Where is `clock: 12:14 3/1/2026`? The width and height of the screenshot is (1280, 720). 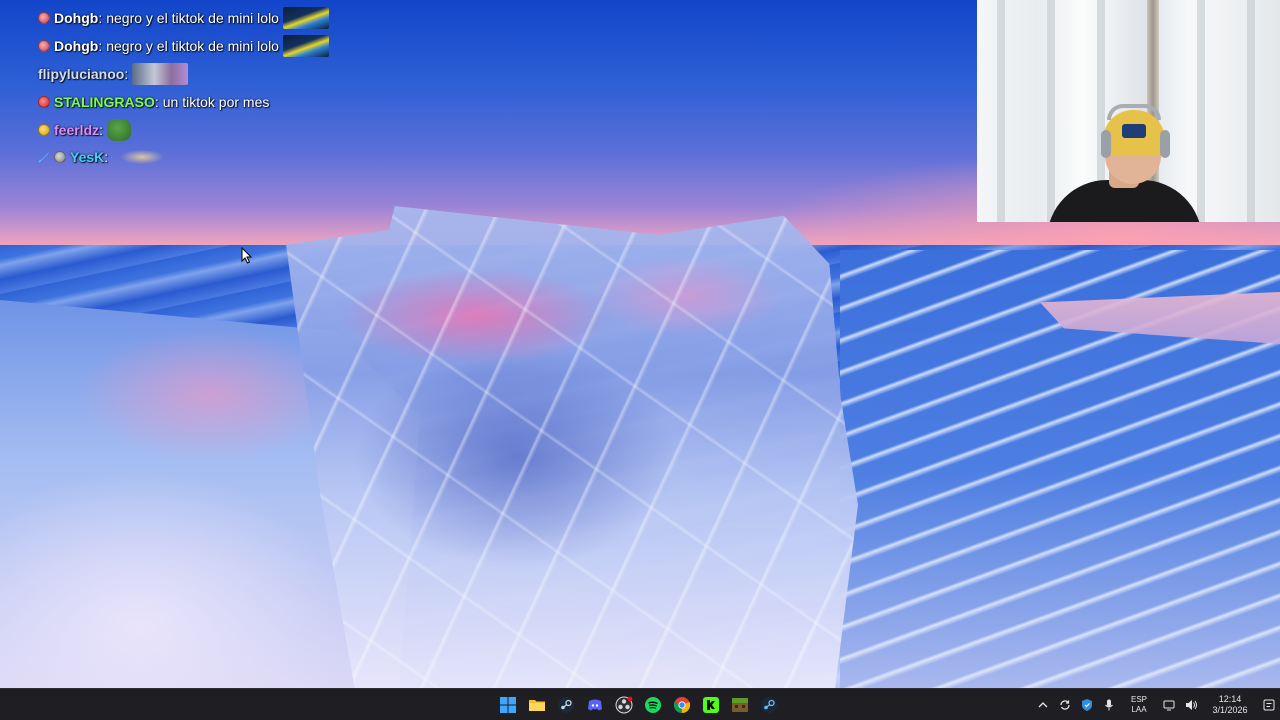
clock: 12:14 3/1/2026 is located at coordinates (1230, 705).